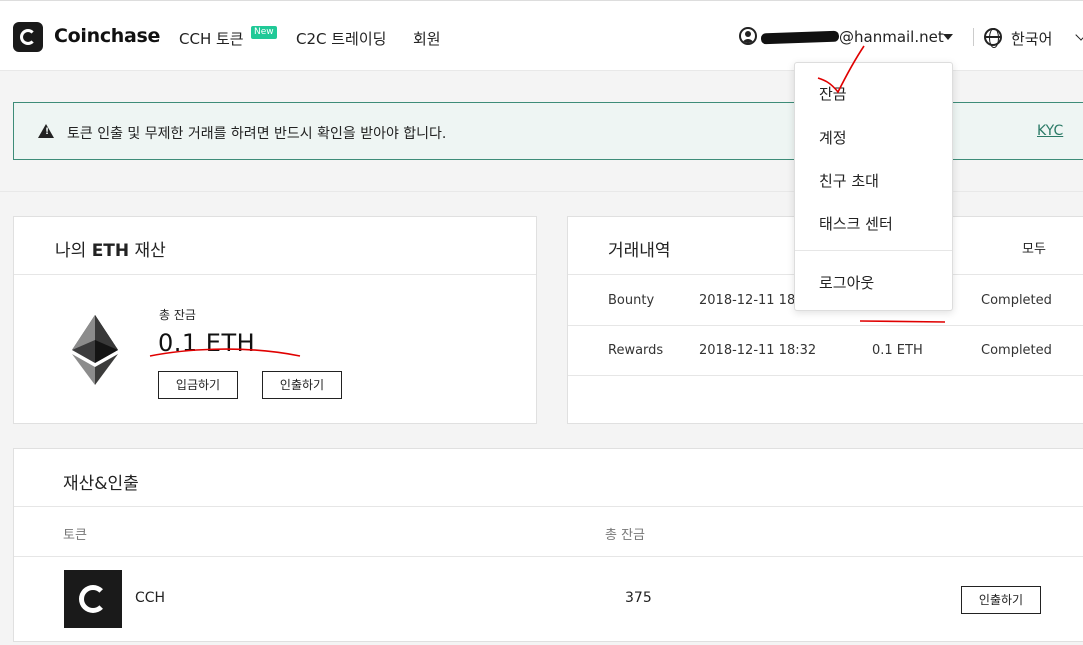  I want to click on brand-name: Coinchase, so click(107, 36).